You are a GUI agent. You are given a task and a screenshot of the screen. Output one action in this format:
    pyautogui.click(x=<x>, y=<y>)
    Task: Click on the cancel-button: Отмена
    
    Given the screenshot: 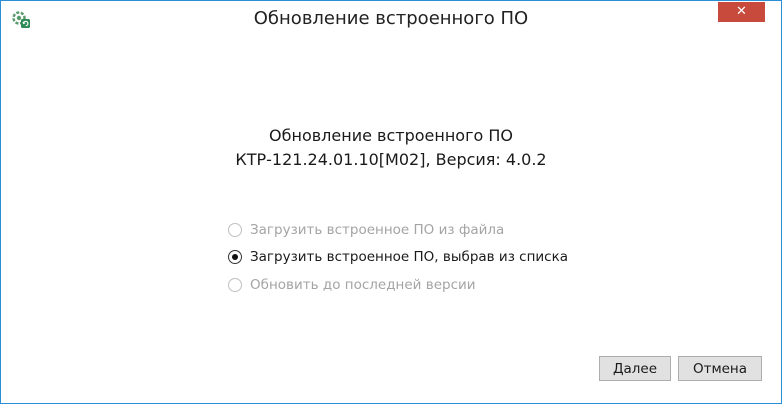 What is the action you would take?
    pyautogui.click(x=720, y=368)
    